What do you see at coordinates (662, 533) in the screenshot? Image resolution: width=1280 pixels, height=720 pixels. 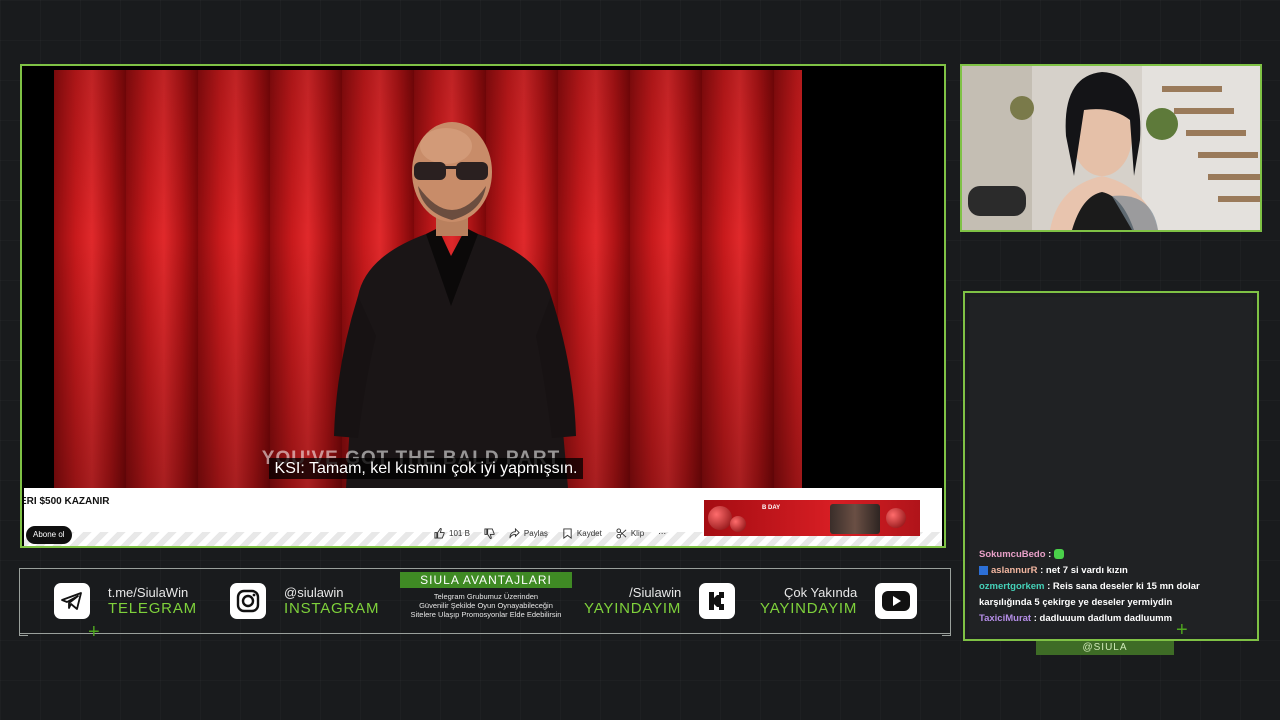 I see `more-button: ⋯` at bounding box center [662, 533].